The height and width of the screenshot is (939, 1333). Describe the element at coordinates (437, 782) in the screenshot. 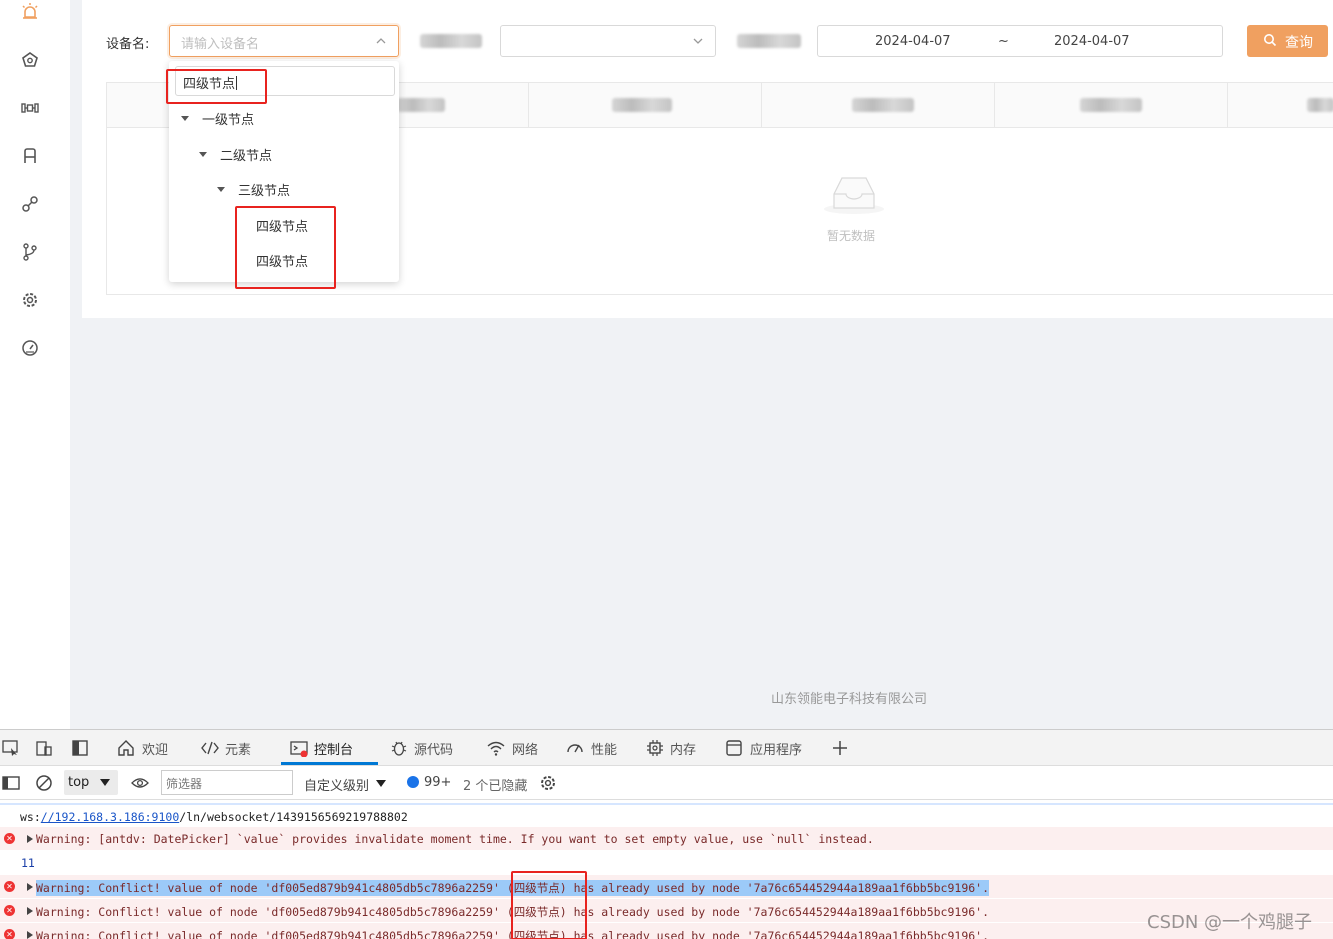

I see `message-count: 99+` at that location.